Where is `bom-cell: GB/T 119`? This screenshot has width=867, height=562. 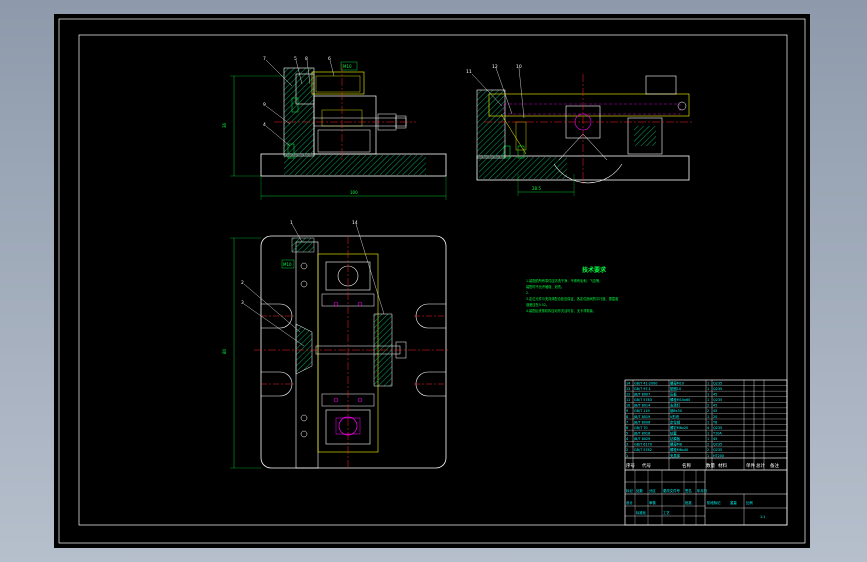
bom-cell: GB/T 119 is located at coordinates (642, 411).